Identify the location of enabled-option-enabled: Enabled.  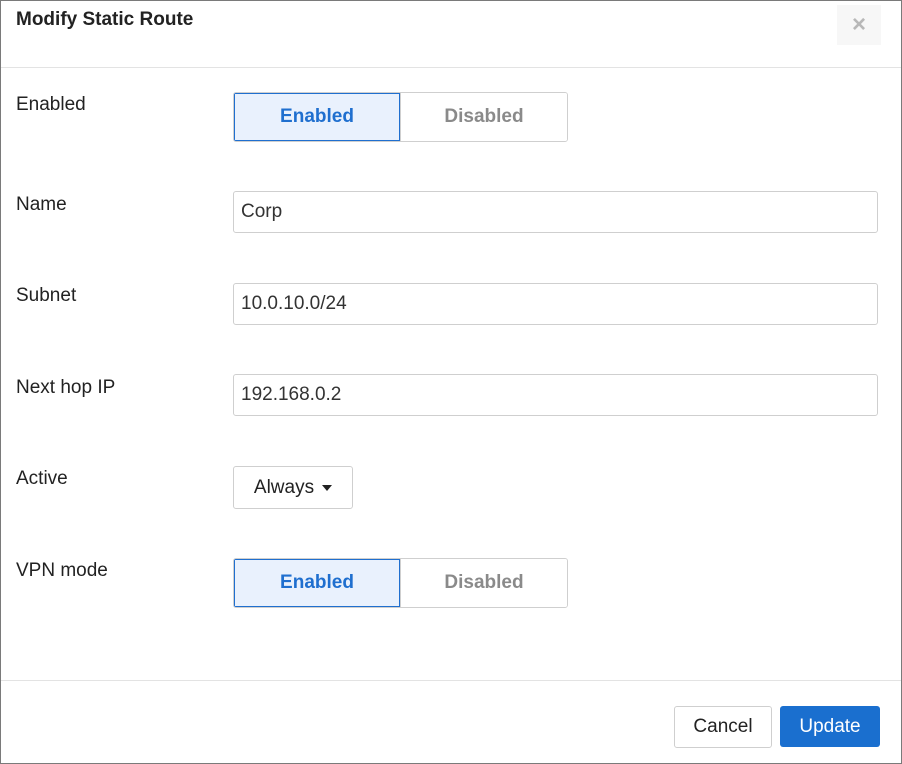
(317, 117).